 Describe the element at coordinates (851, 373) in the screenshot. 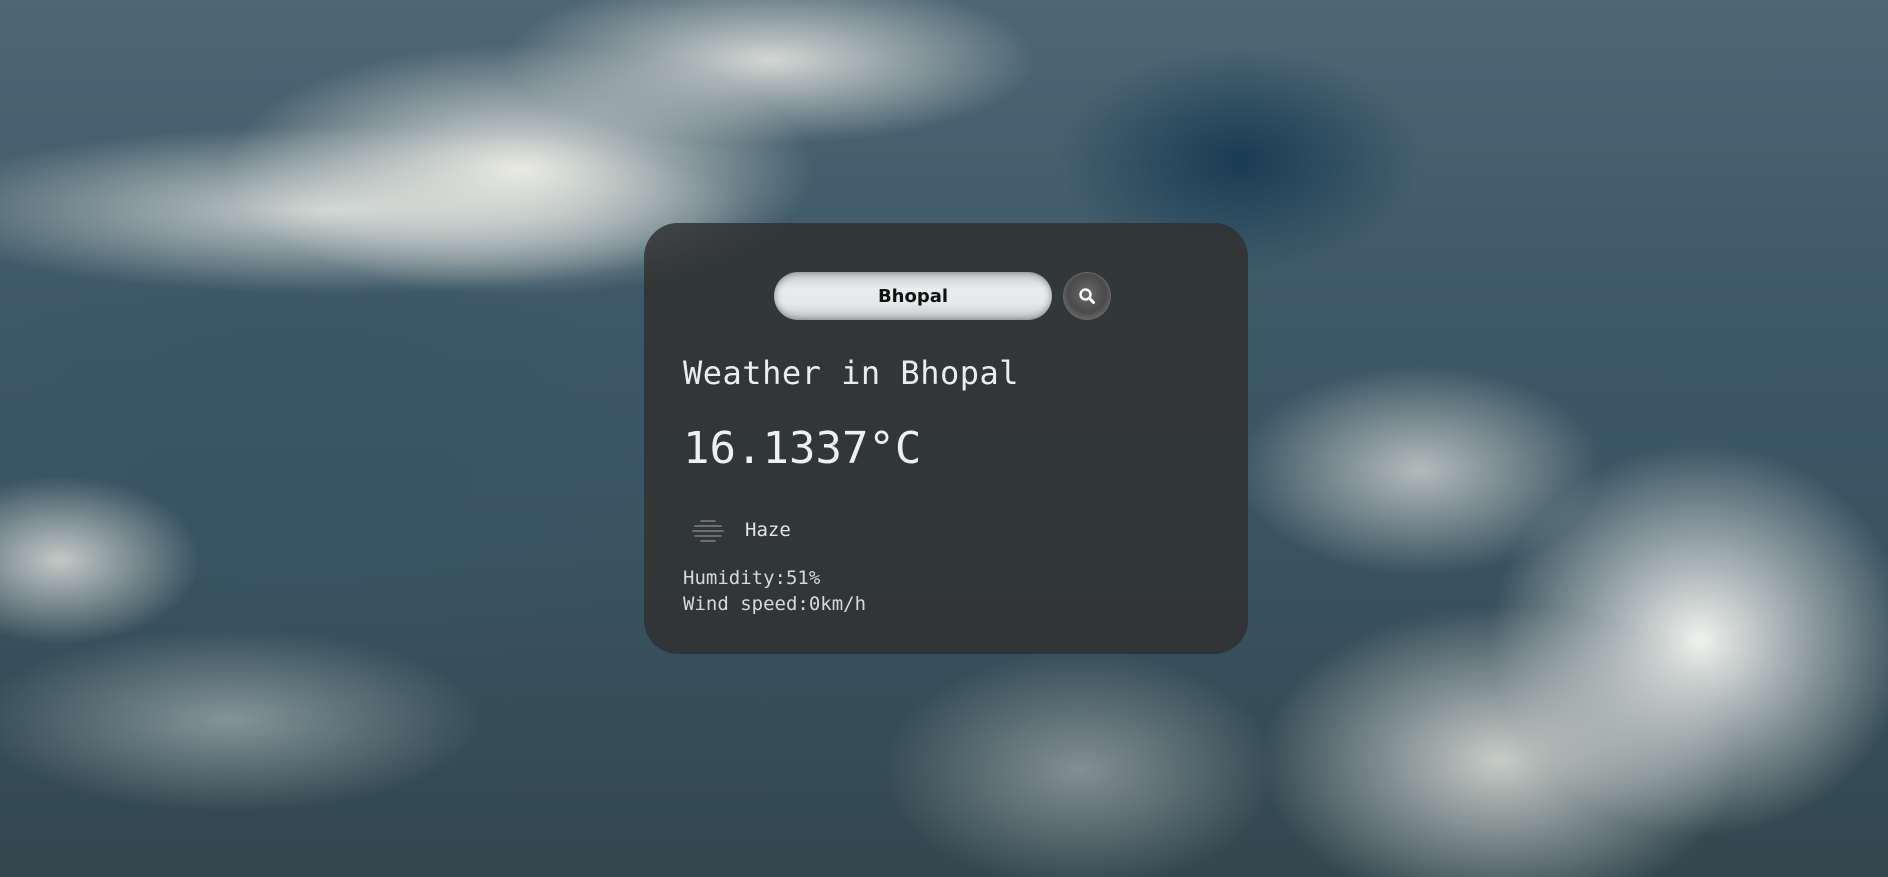

I see `city-title: Weather in Bhopal` at that location.